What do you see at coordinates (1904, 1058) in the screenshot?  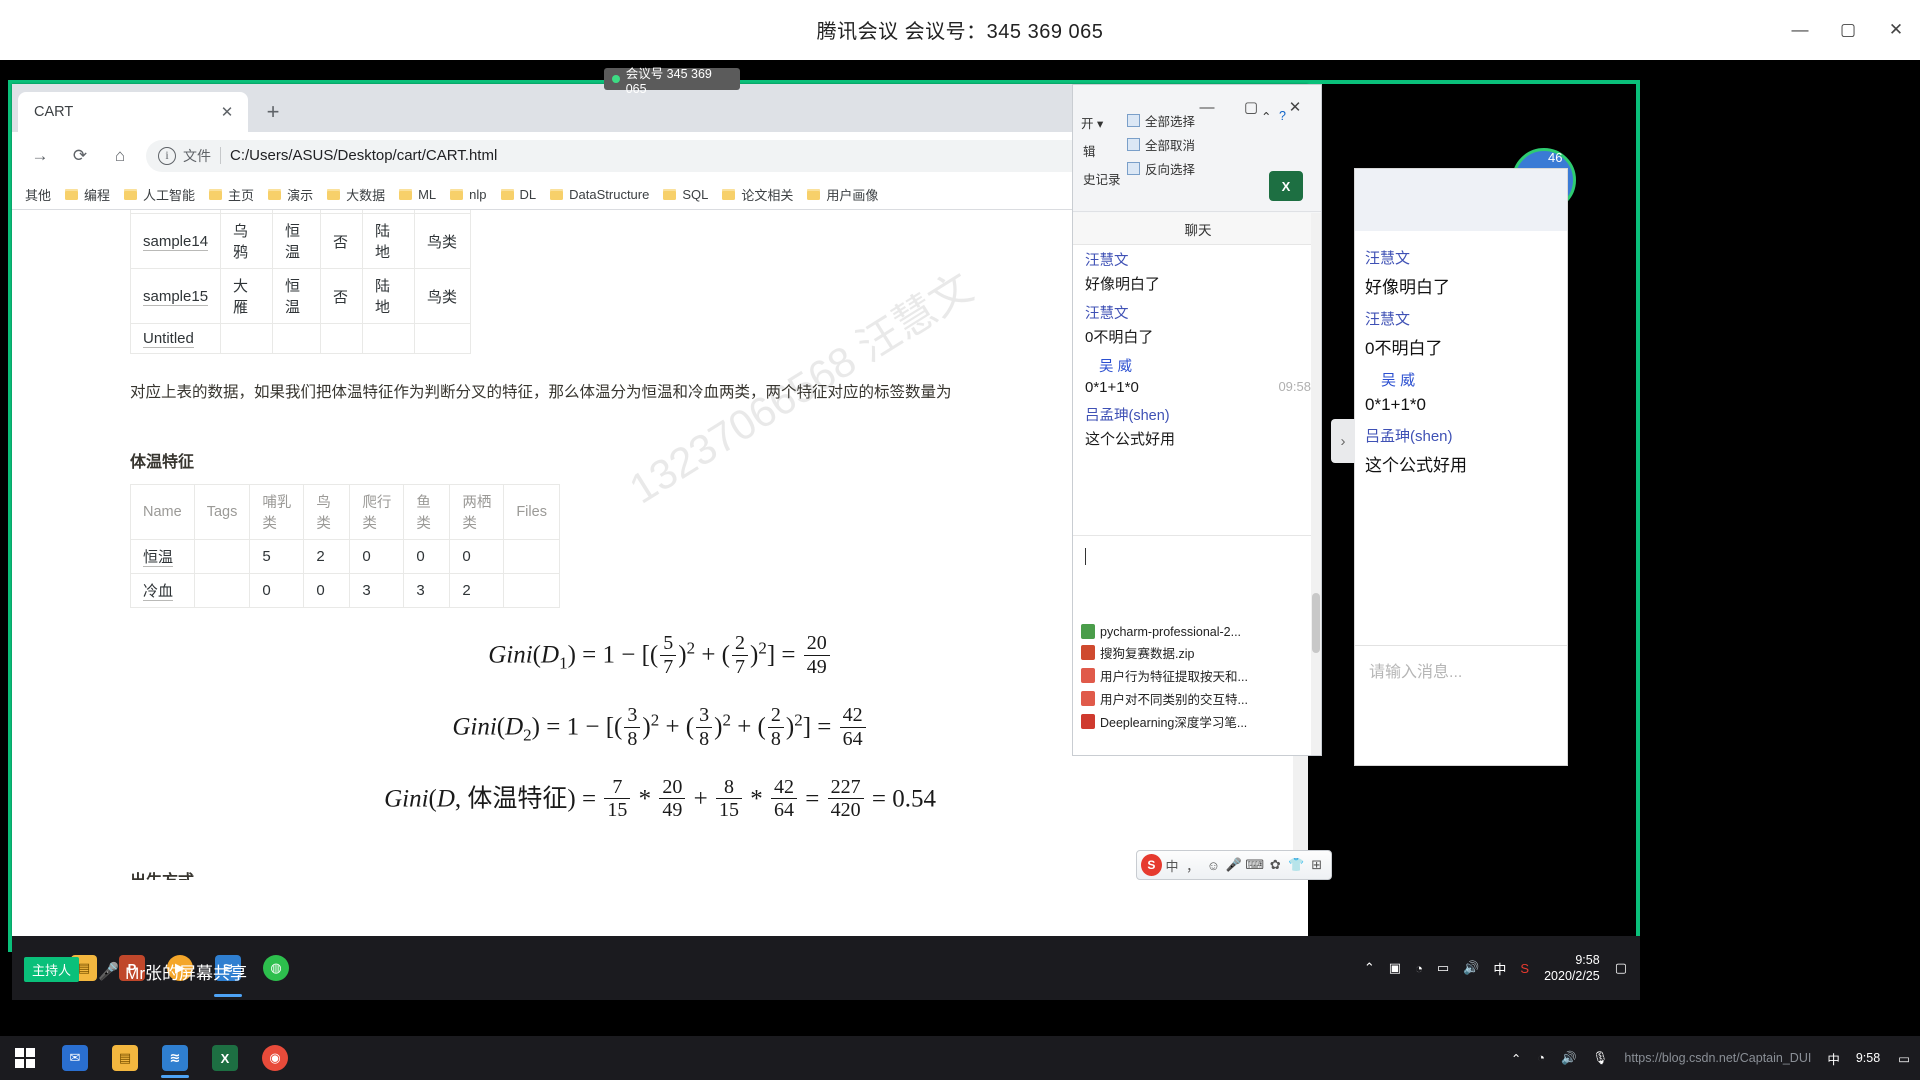 I see `action-center-icon: ▭` at bounding box center [1904, 1058].